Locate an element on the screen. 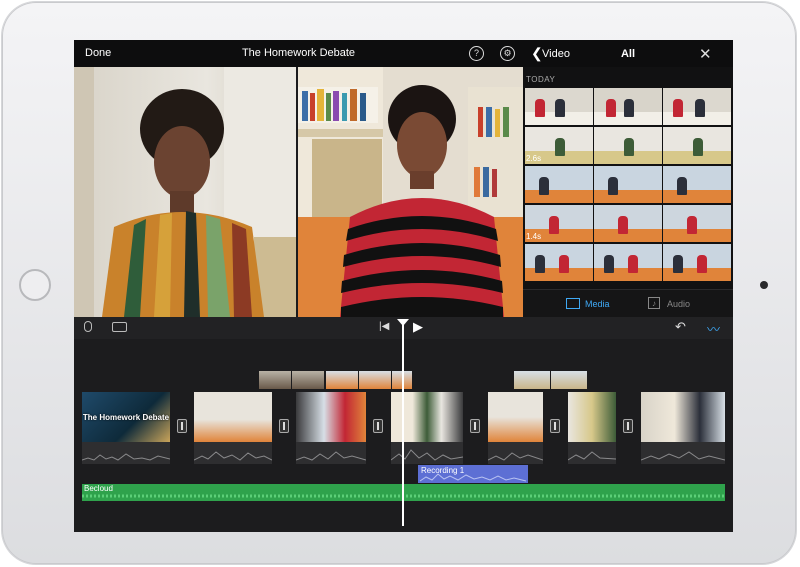 This screenshot has width=800, height=567. video-left-speaker is located at coordinates (185, 192).